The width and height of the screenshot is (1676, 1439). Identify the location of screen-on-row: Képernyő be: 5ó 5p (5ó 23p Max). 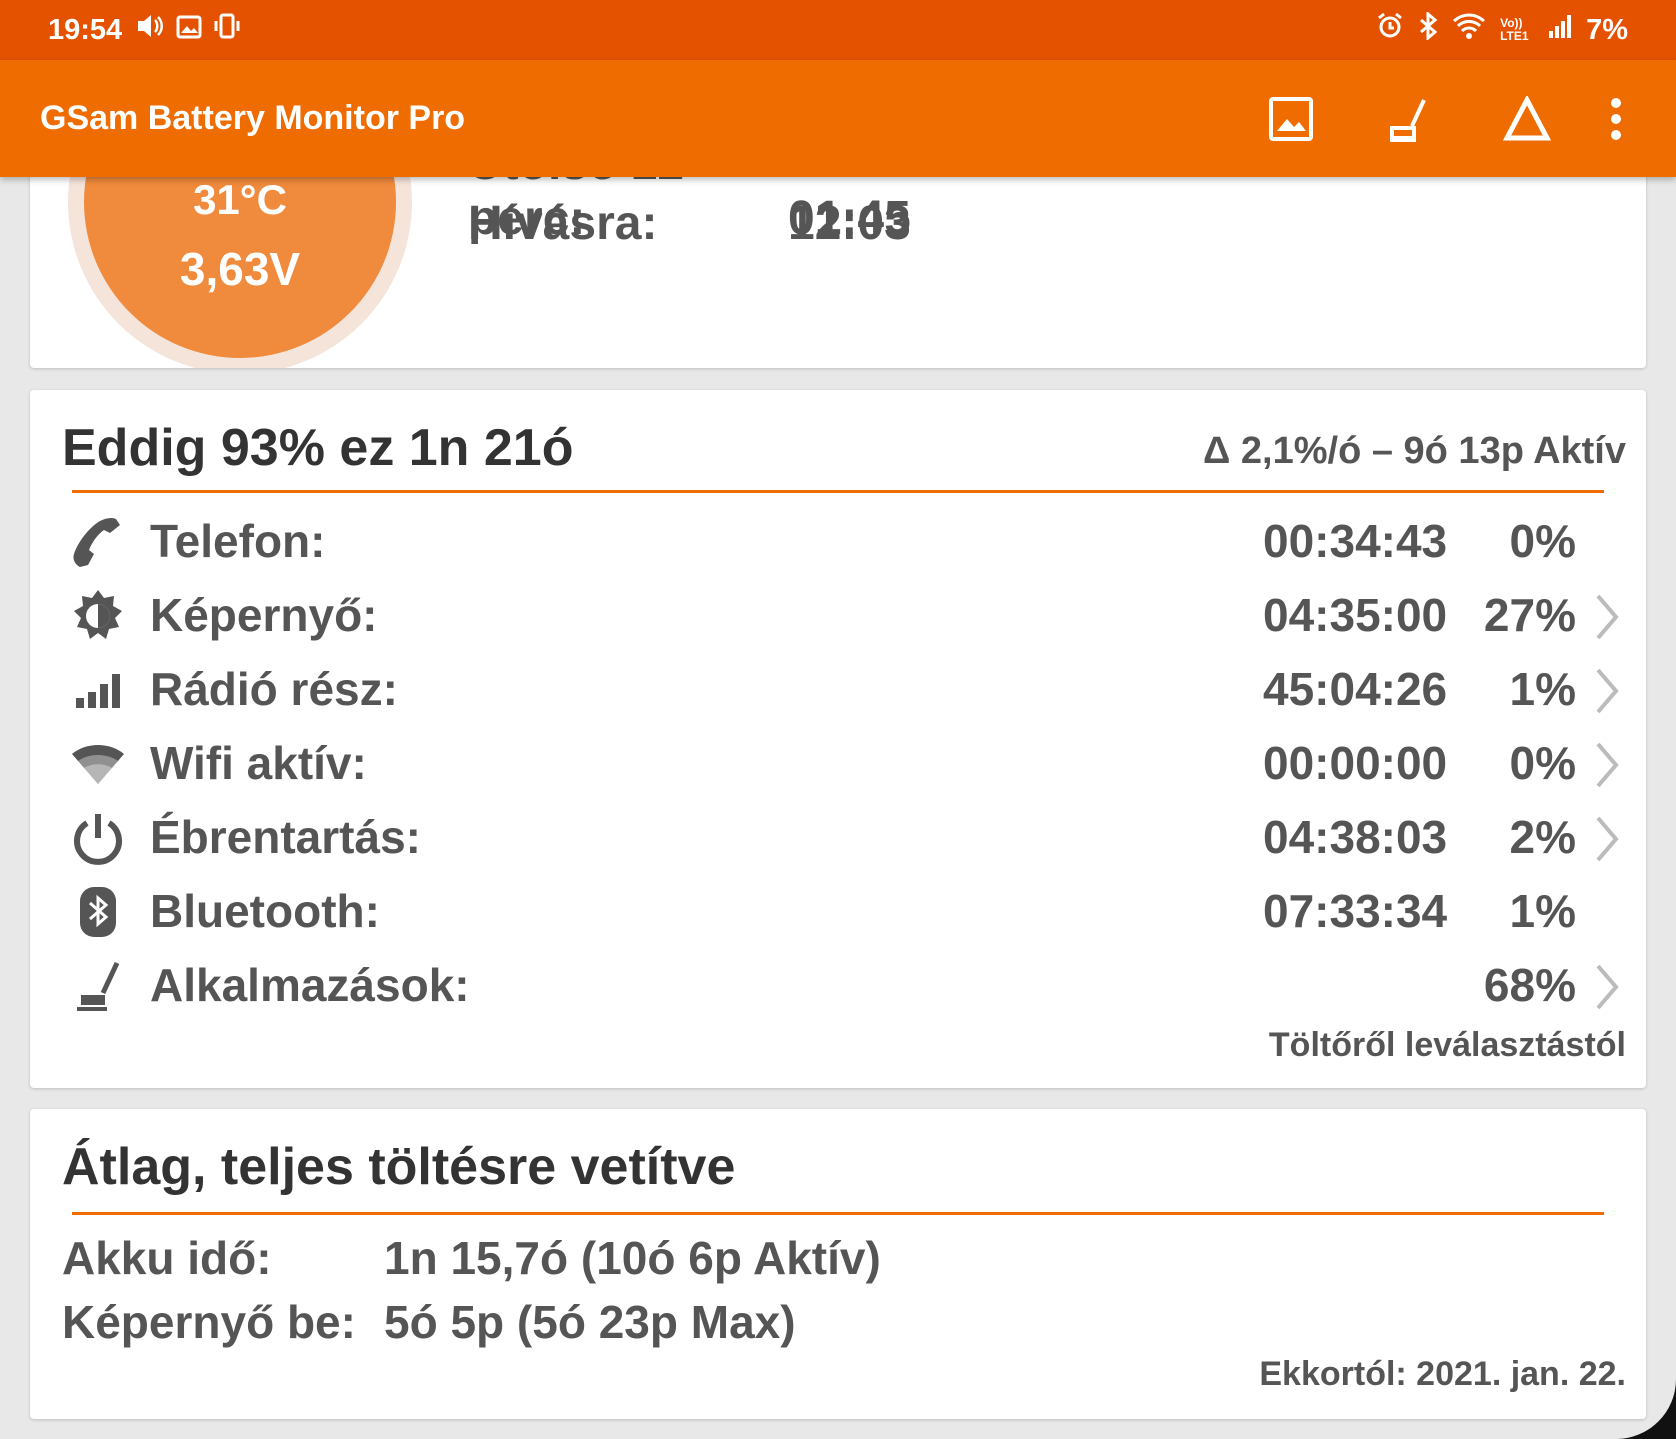
(429, 1322).